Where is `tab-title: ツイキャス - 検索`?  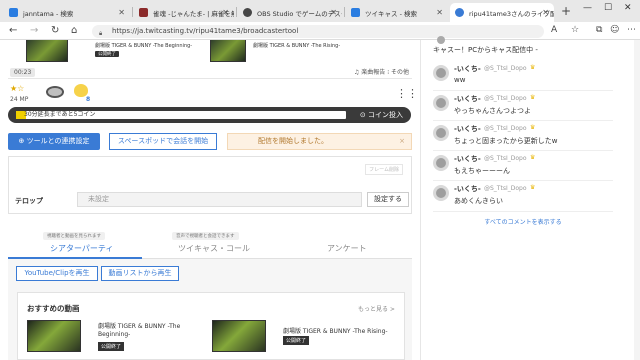 tab-title: ツイキャス - 検索 is located at coordinates (391, 13).